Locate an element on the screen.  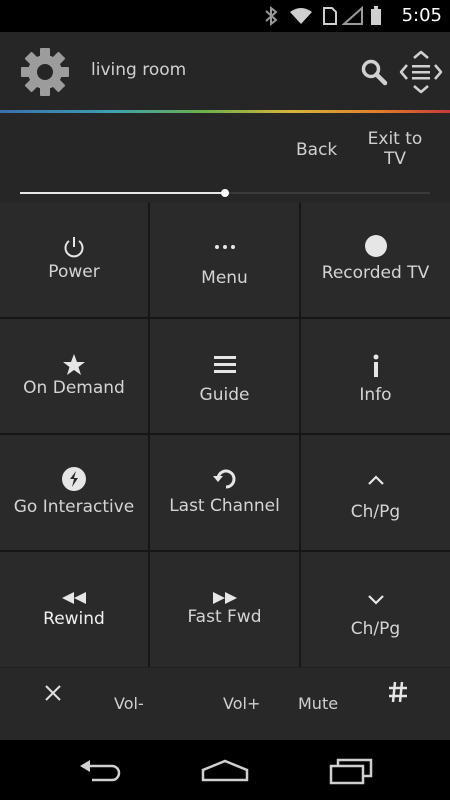
slider-thumb is located at coordinates (225, 193).